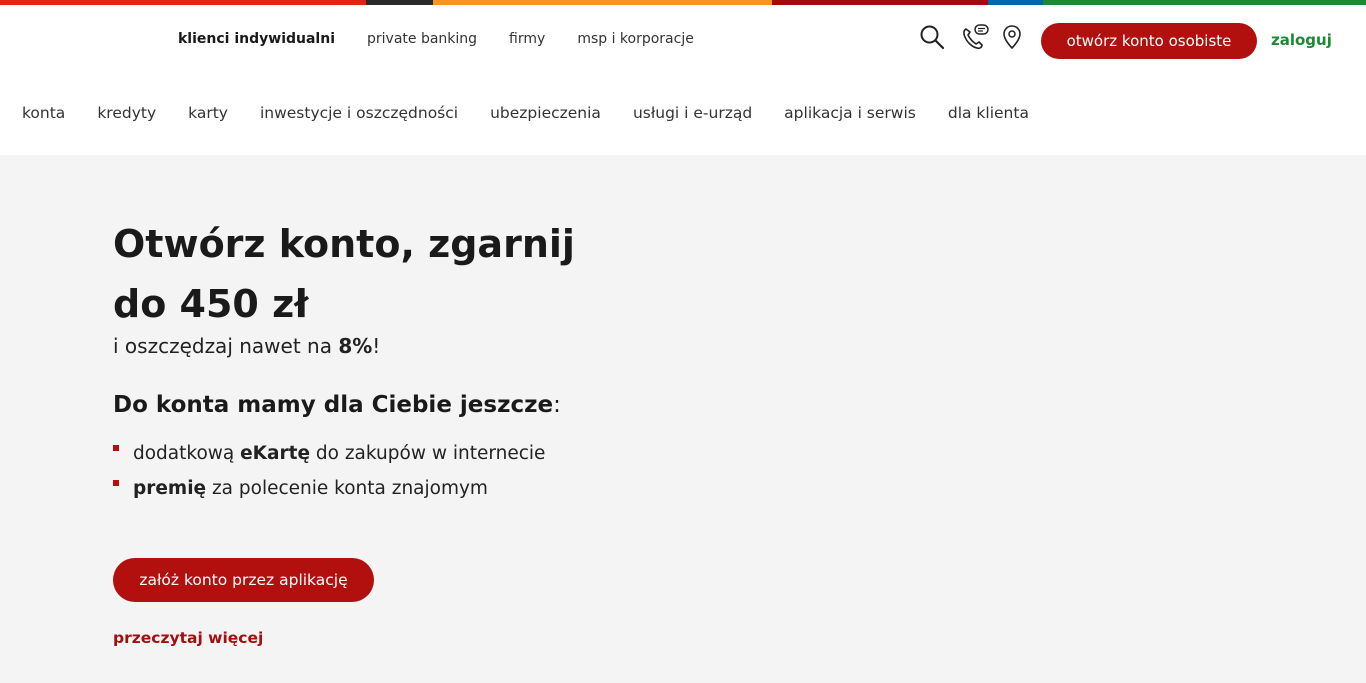 This screenshot has height=683, width=1366. What do you see at coordinates (850, 113) in the screenshot?
I see `main-nav-app-service: aplikacja i serwis` at bounding box center [850, 113].